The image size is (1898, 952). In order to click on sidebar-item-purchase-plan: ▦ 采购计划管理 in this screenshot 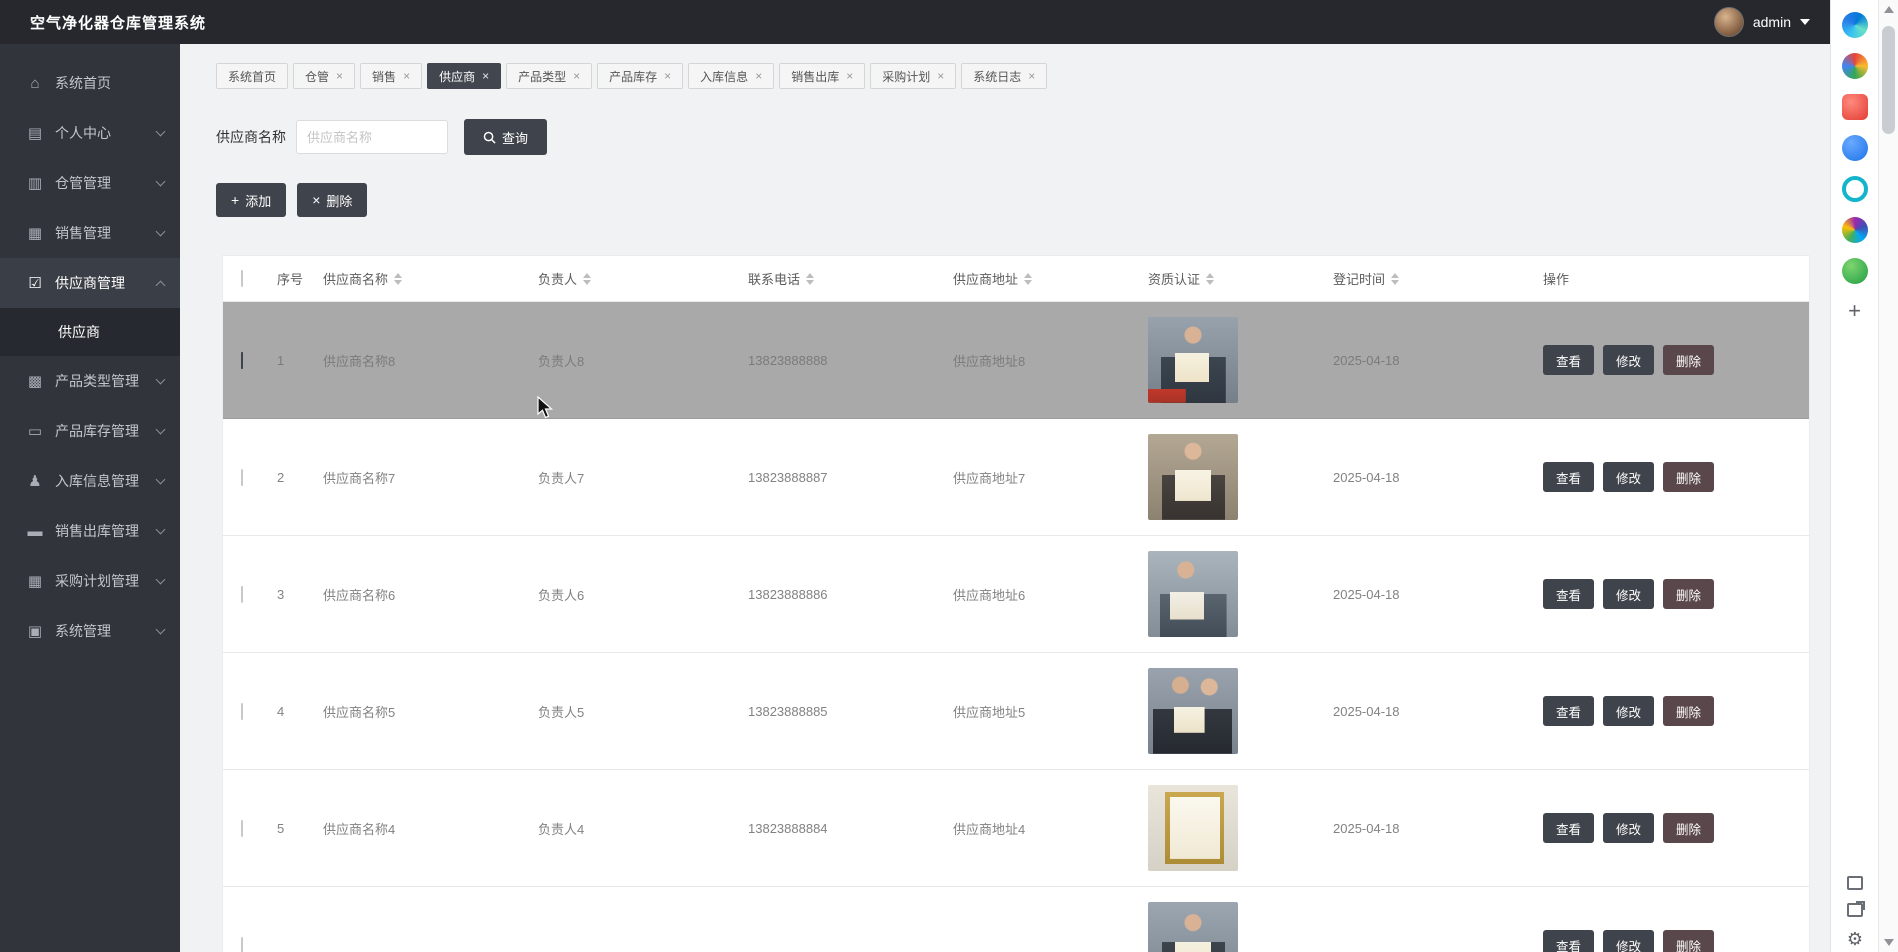, I will do `click(90, 581)`.